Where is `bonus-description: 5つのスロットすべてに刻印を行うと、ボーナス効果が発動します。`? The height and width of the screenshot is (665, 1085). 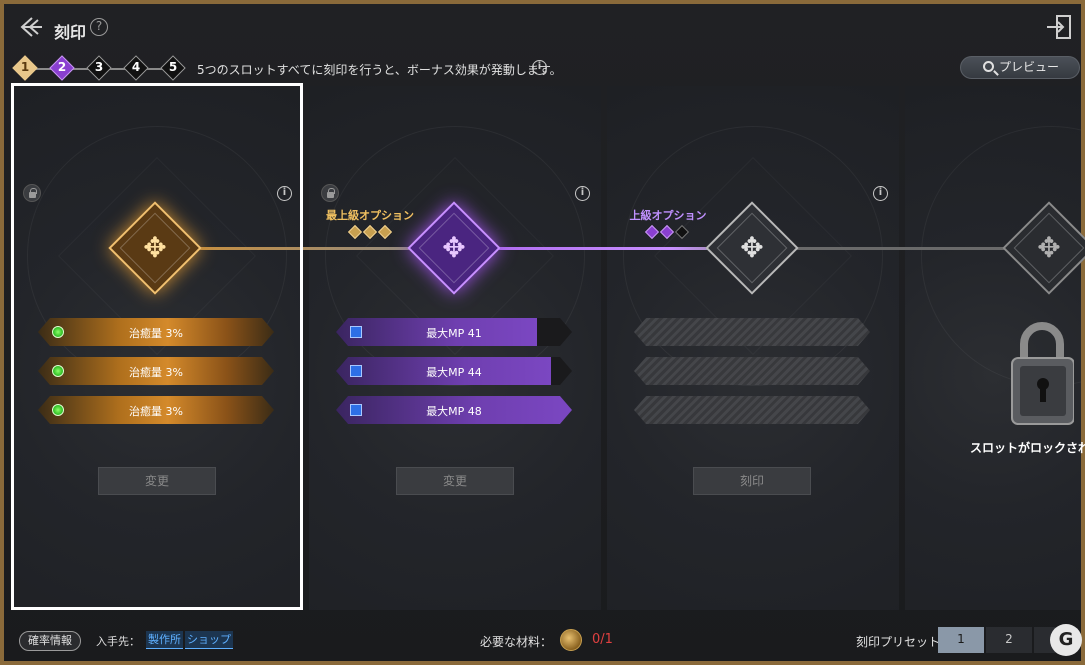 bonus-description: 5つのスロットすべてに刻印を行うと、ボーナス効果が発動します。 is located at coordinates (379, 70).